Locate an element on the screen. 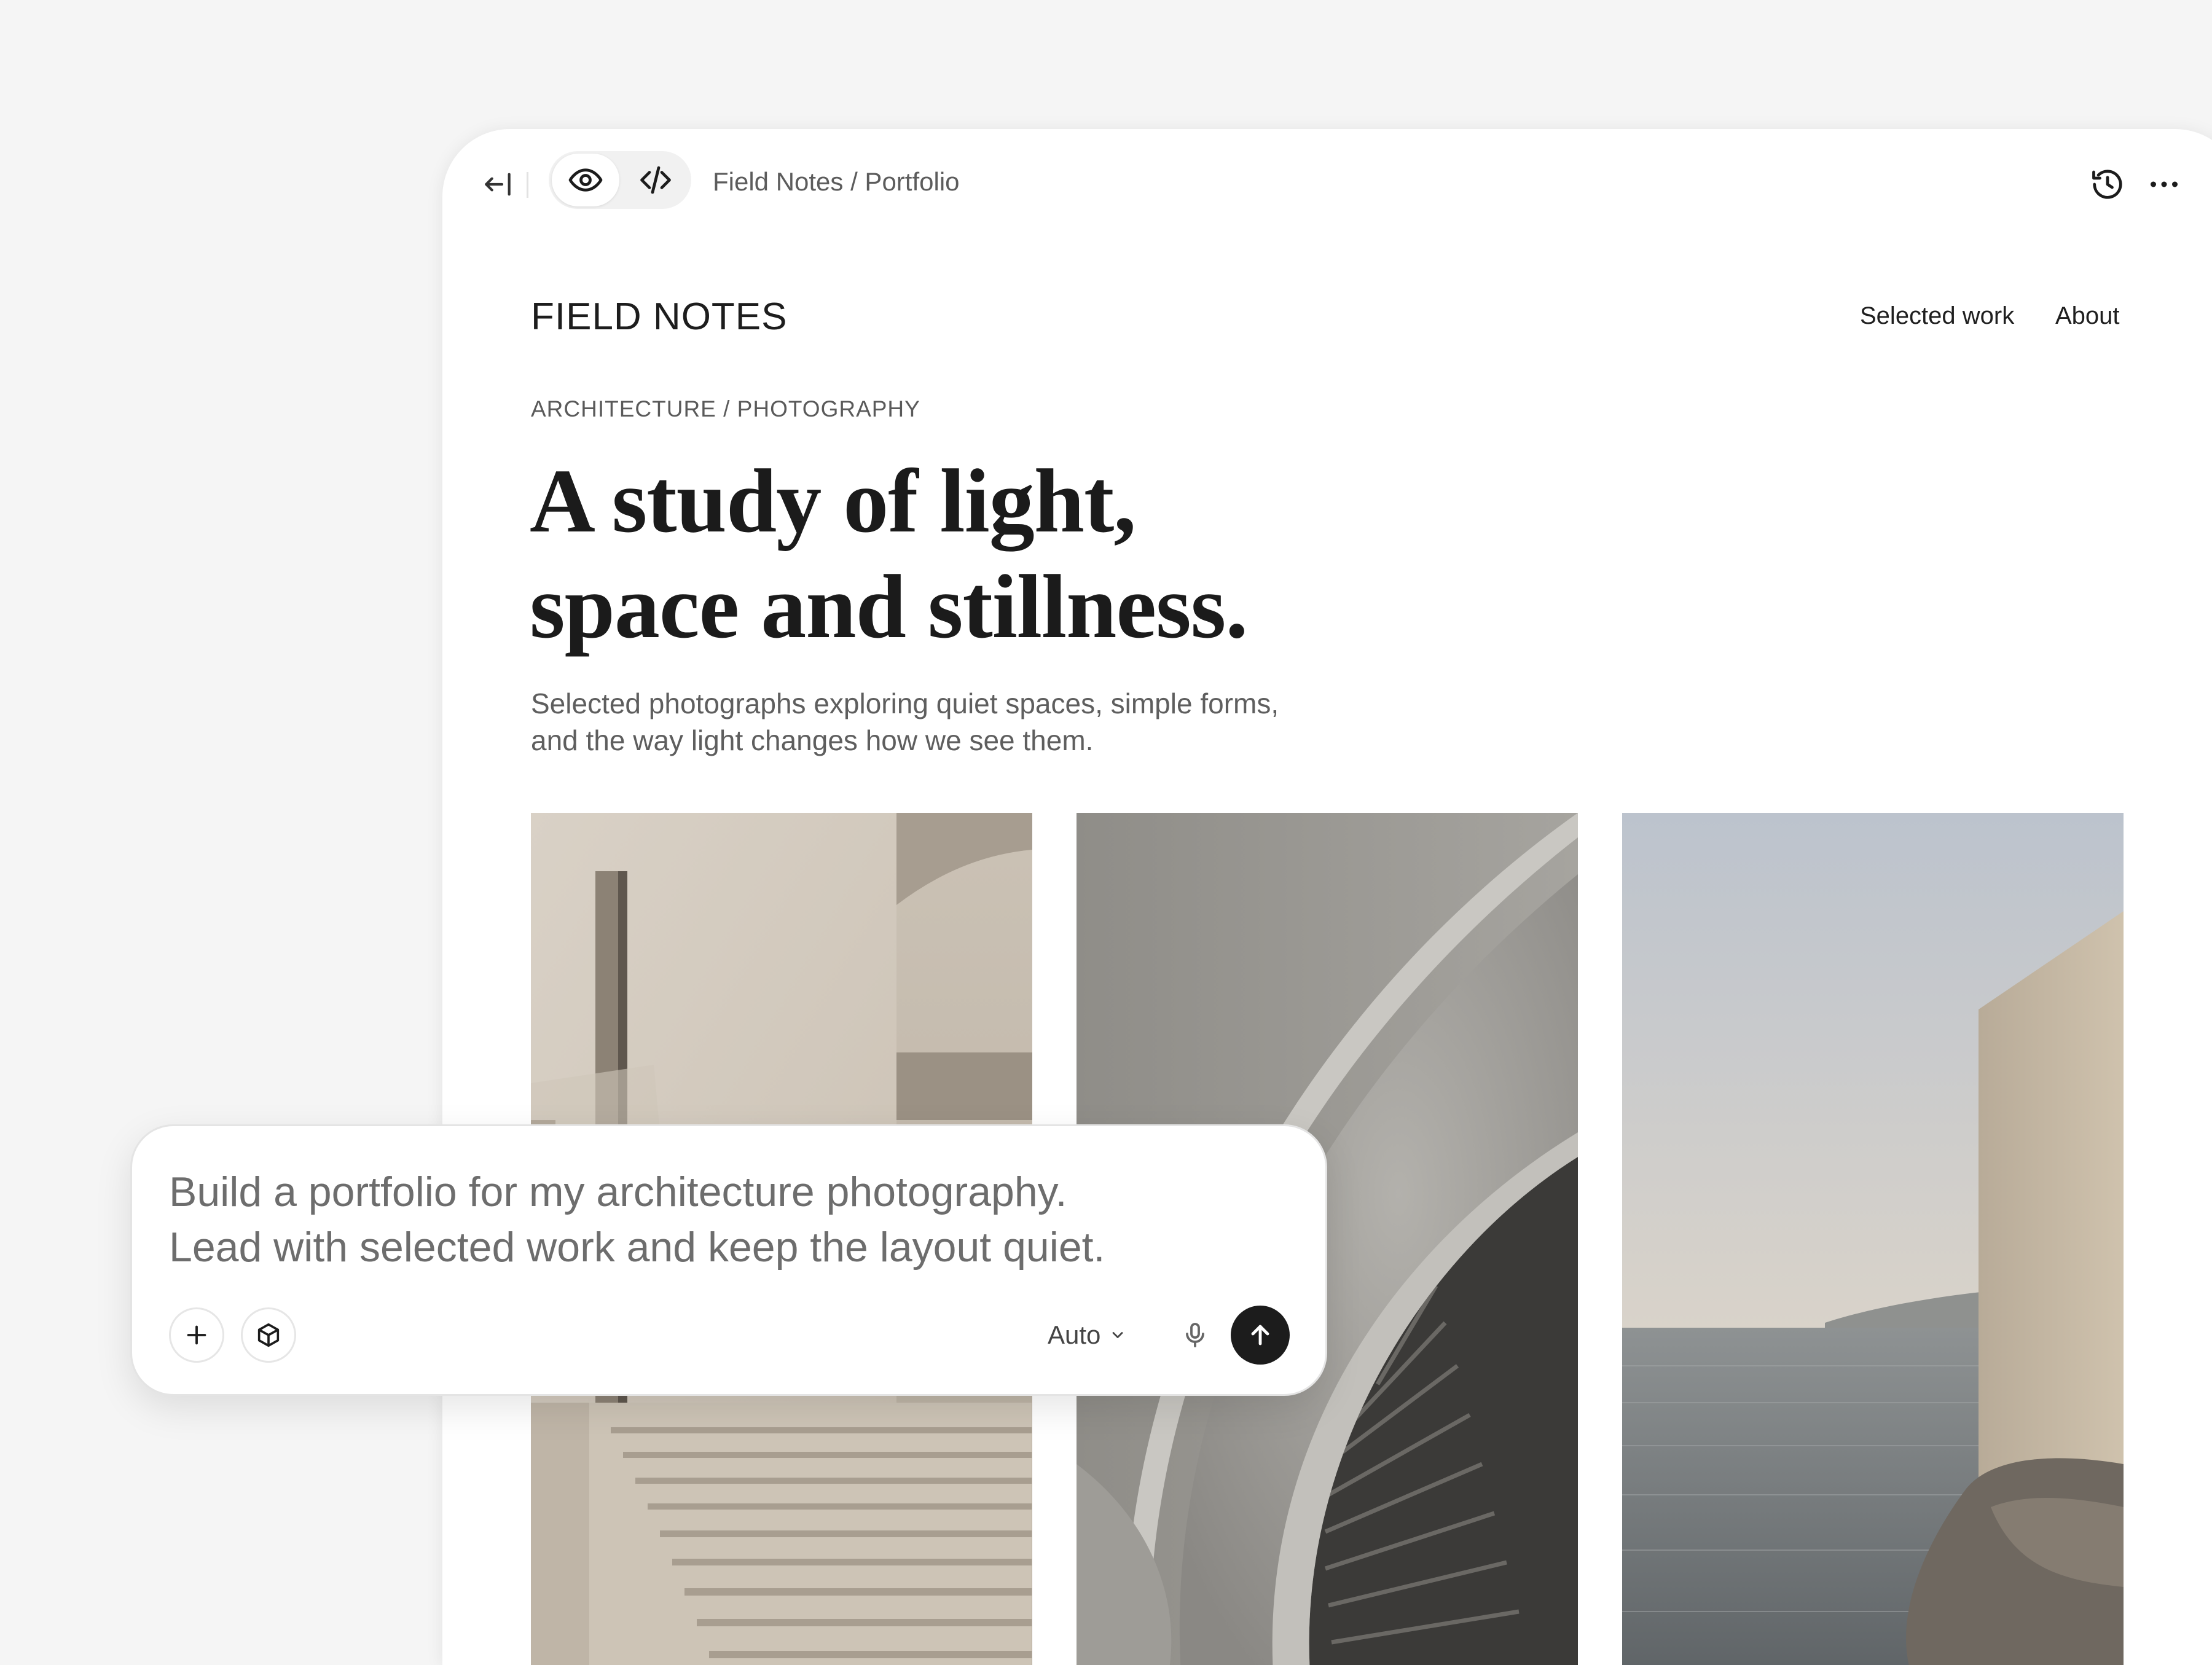  mode-selector: Auto is located at coordinates (1087, 1335).